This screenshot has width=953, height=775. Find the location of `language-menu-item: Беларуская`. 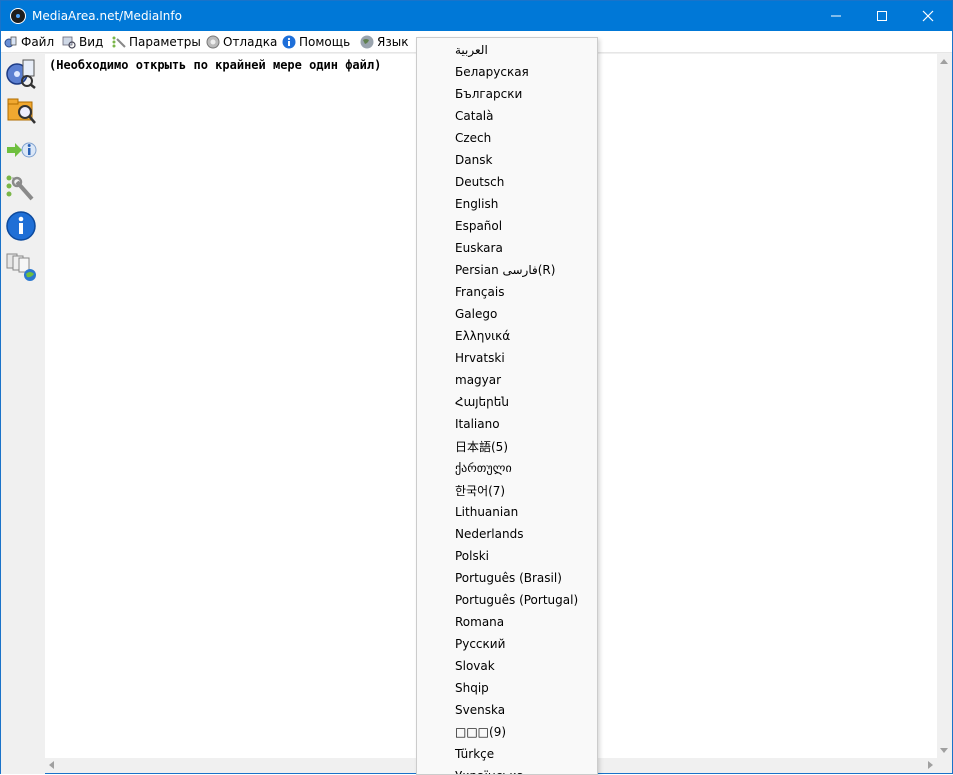

language-menu-item: Беларуская is located at coordinates (507, 72).